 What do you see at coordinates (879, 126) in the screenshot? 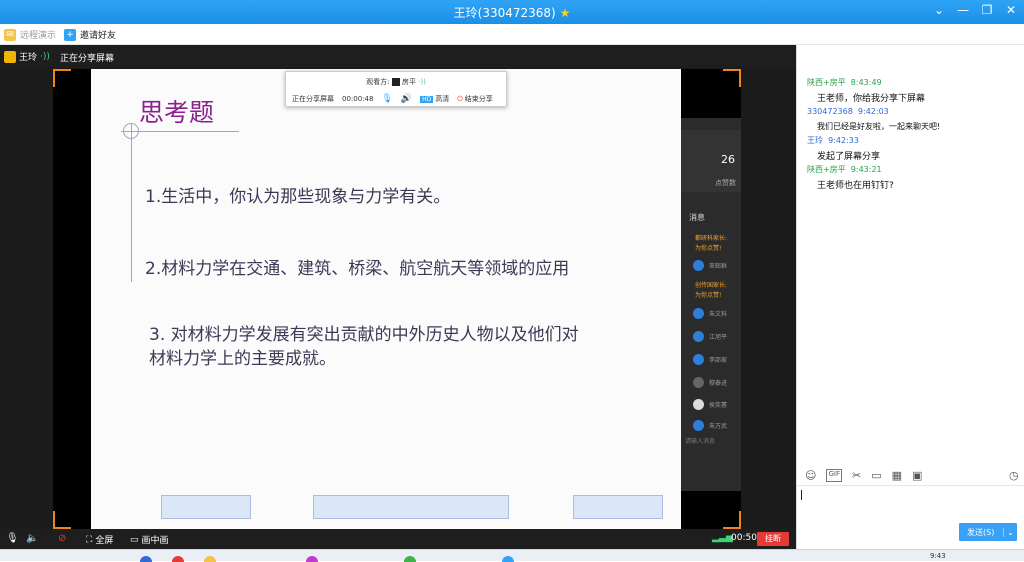
I see `chat-message-text: 我们已经是好友啦，一起来聊天吧!` at bounding box center [879, 126].